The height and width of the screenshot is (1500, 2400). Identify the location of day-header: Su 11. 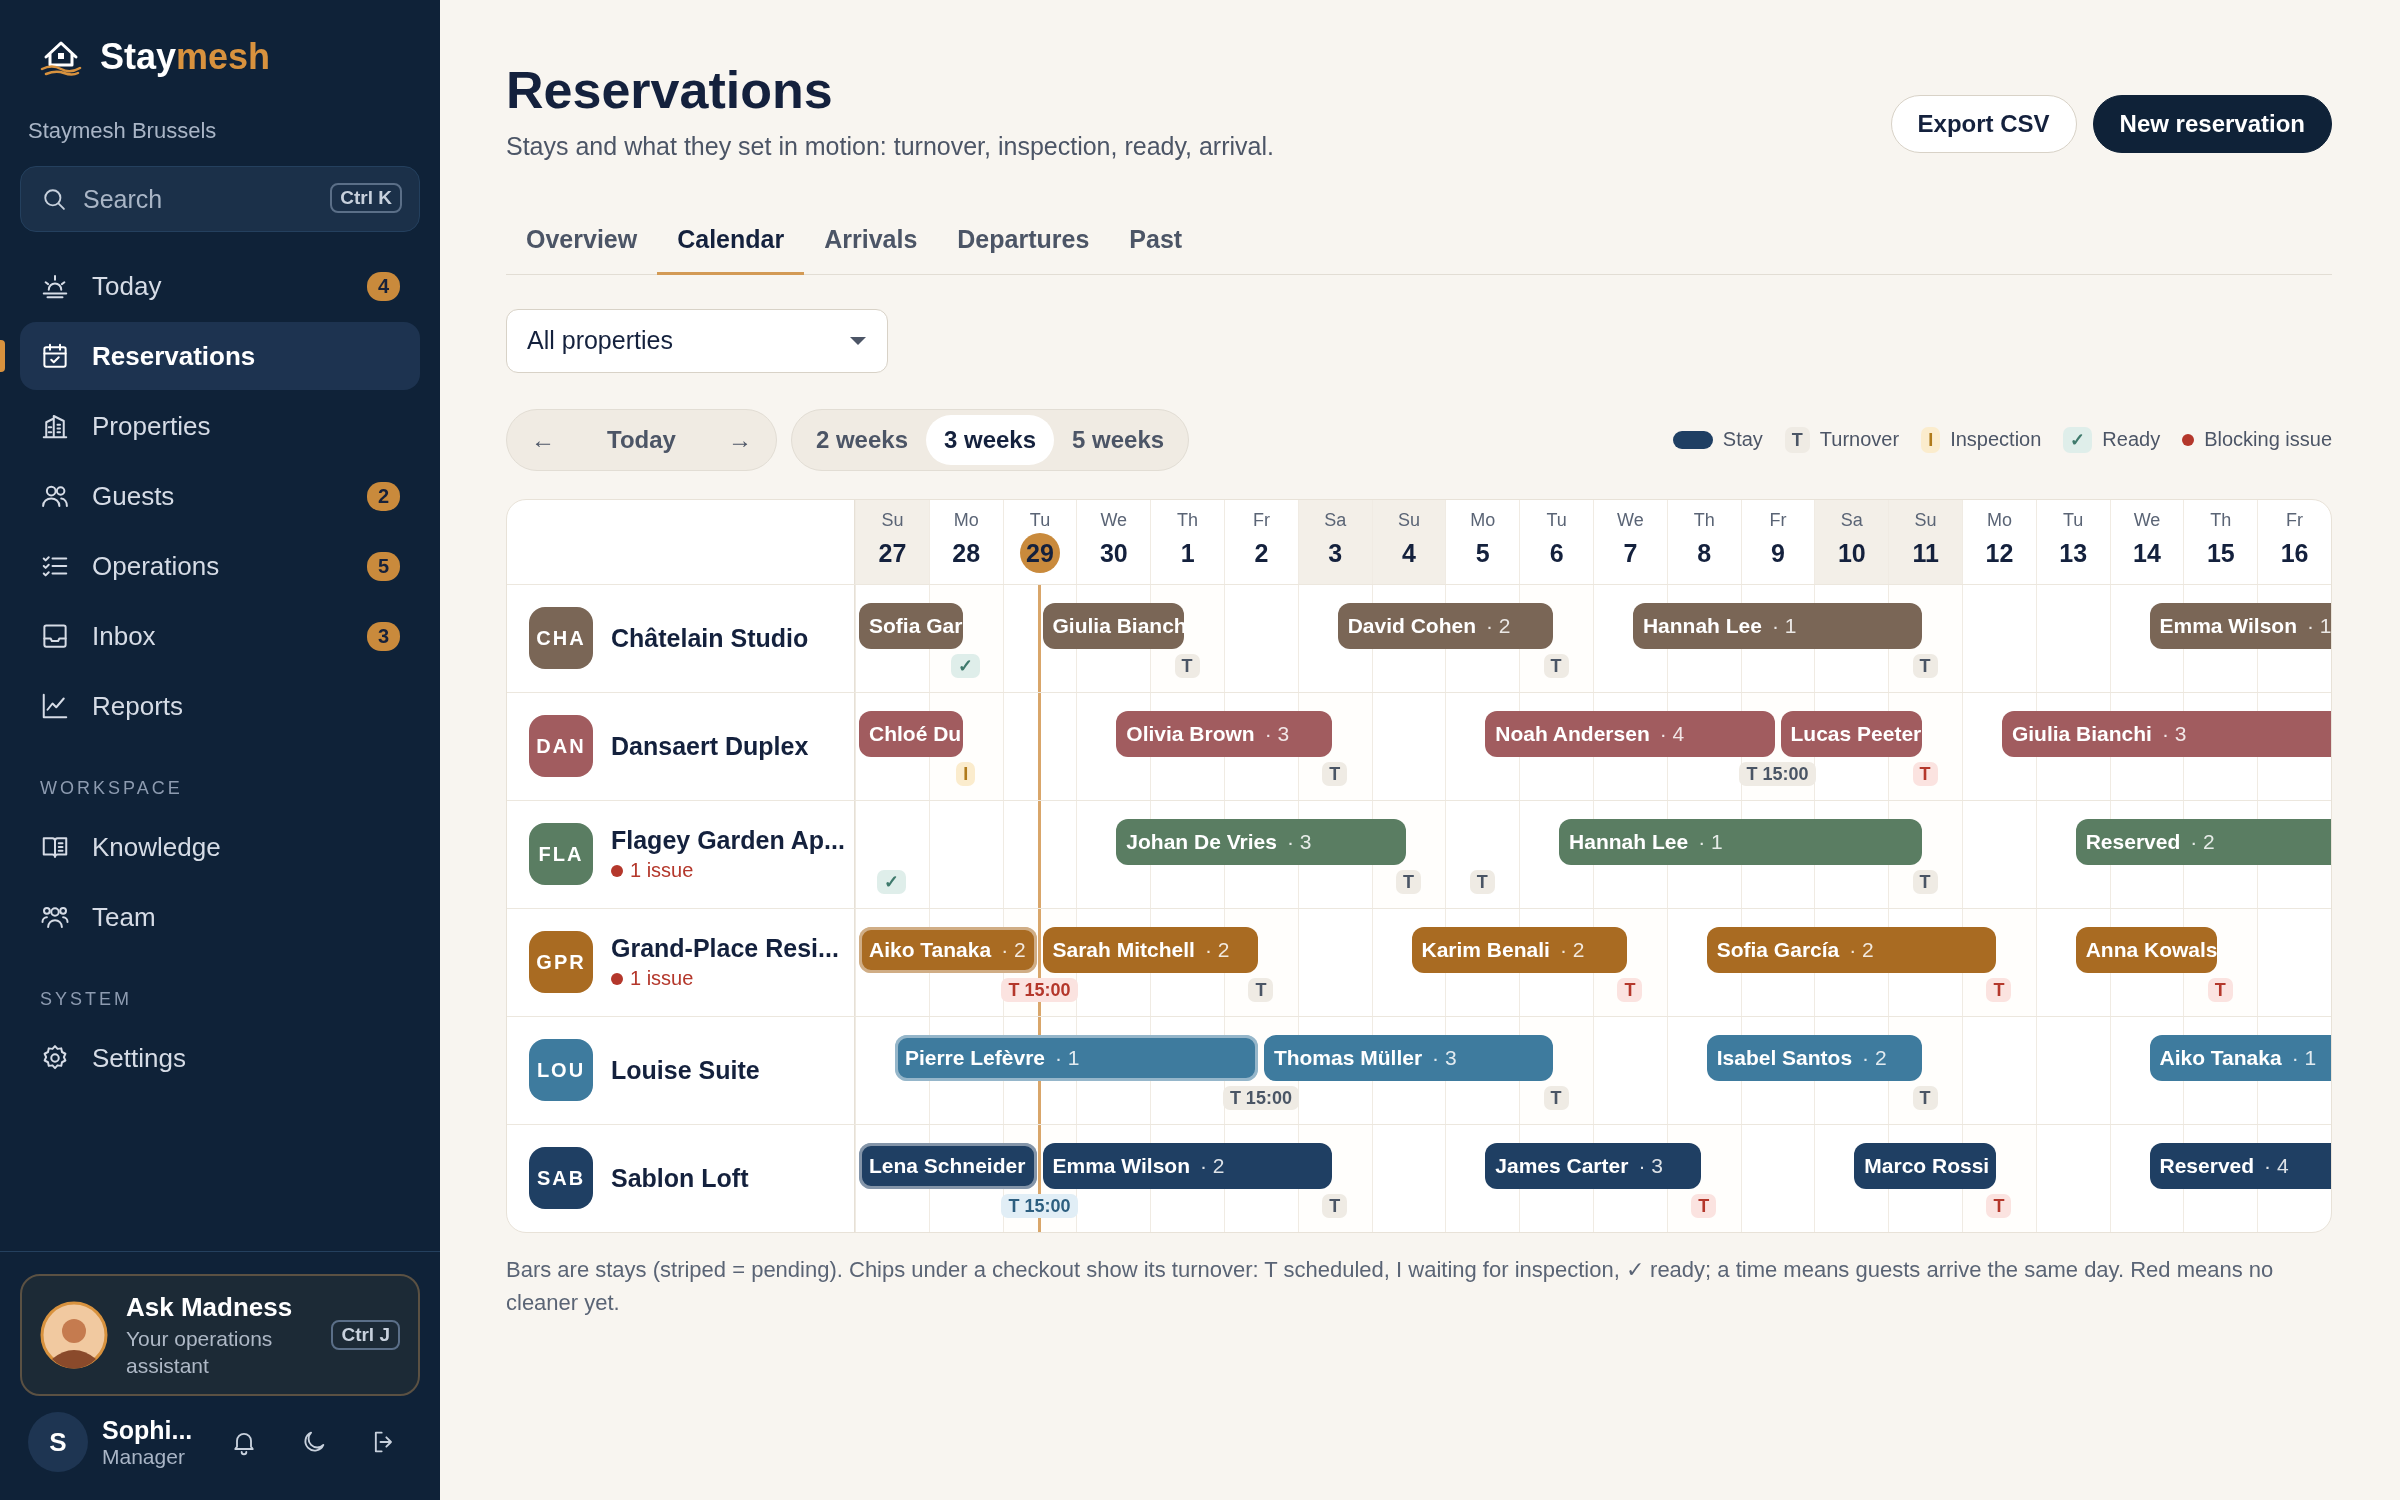
(1925, 541).